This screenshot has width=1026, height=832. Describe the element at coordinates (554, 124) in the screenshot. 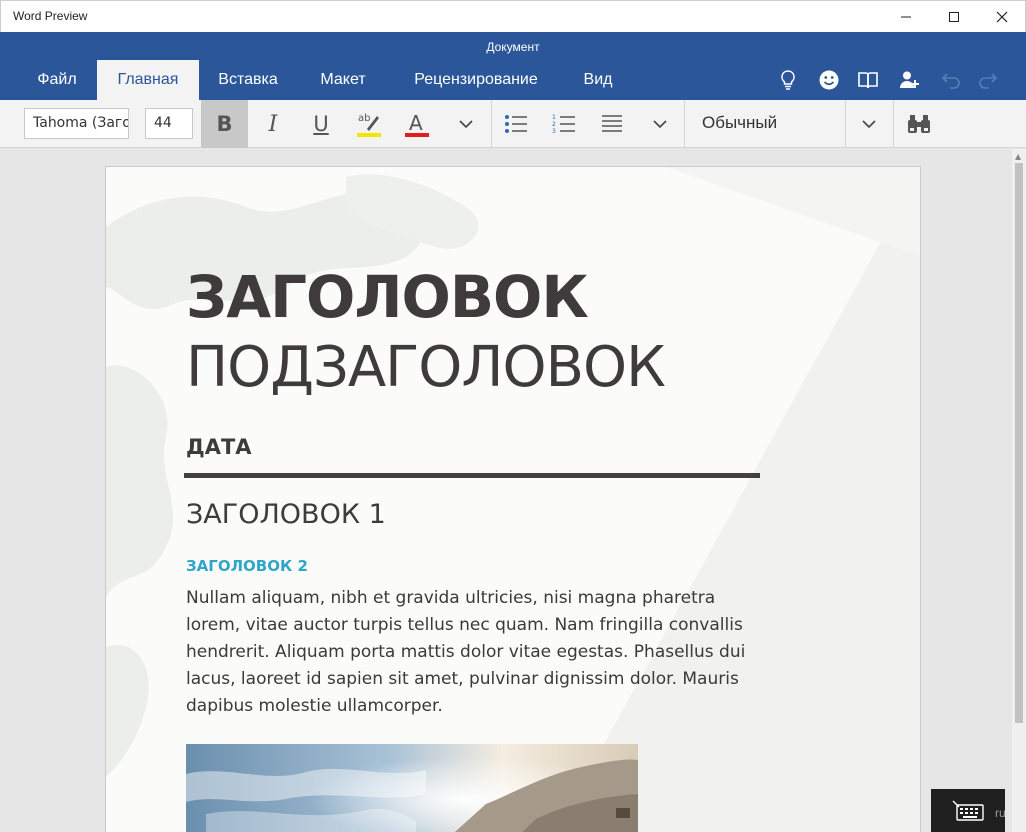

I see `svg-text: 2` at that location.